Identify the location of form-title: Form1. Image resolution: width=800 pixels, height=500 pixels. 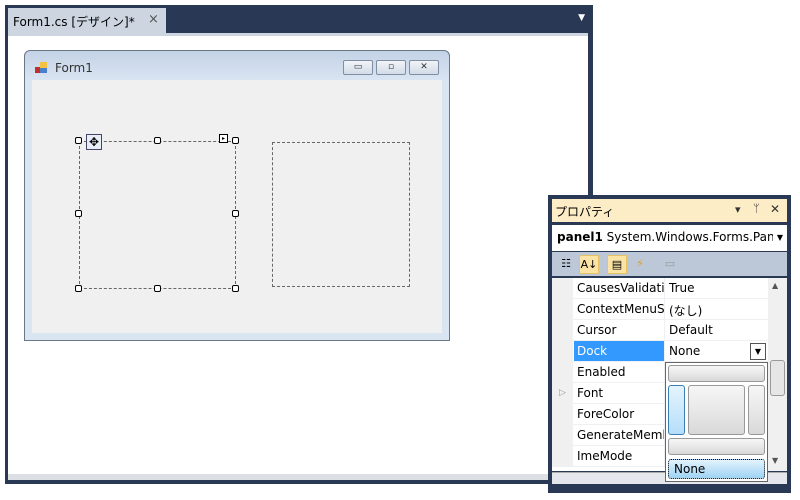
(74, 68).